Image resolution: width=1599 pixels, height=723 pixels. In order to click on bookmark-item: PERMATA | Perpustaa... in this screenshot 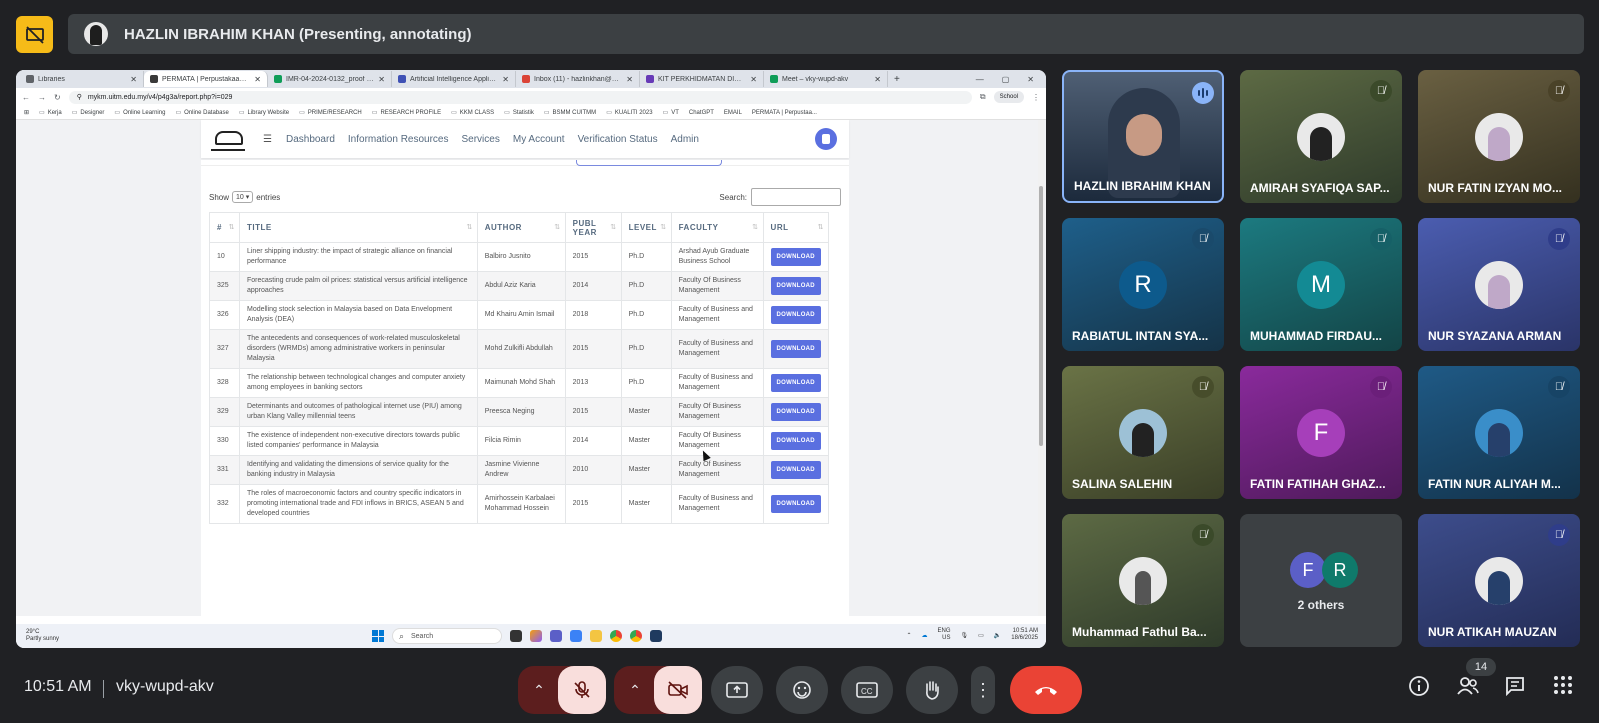, I will do `click(784, 113)`.